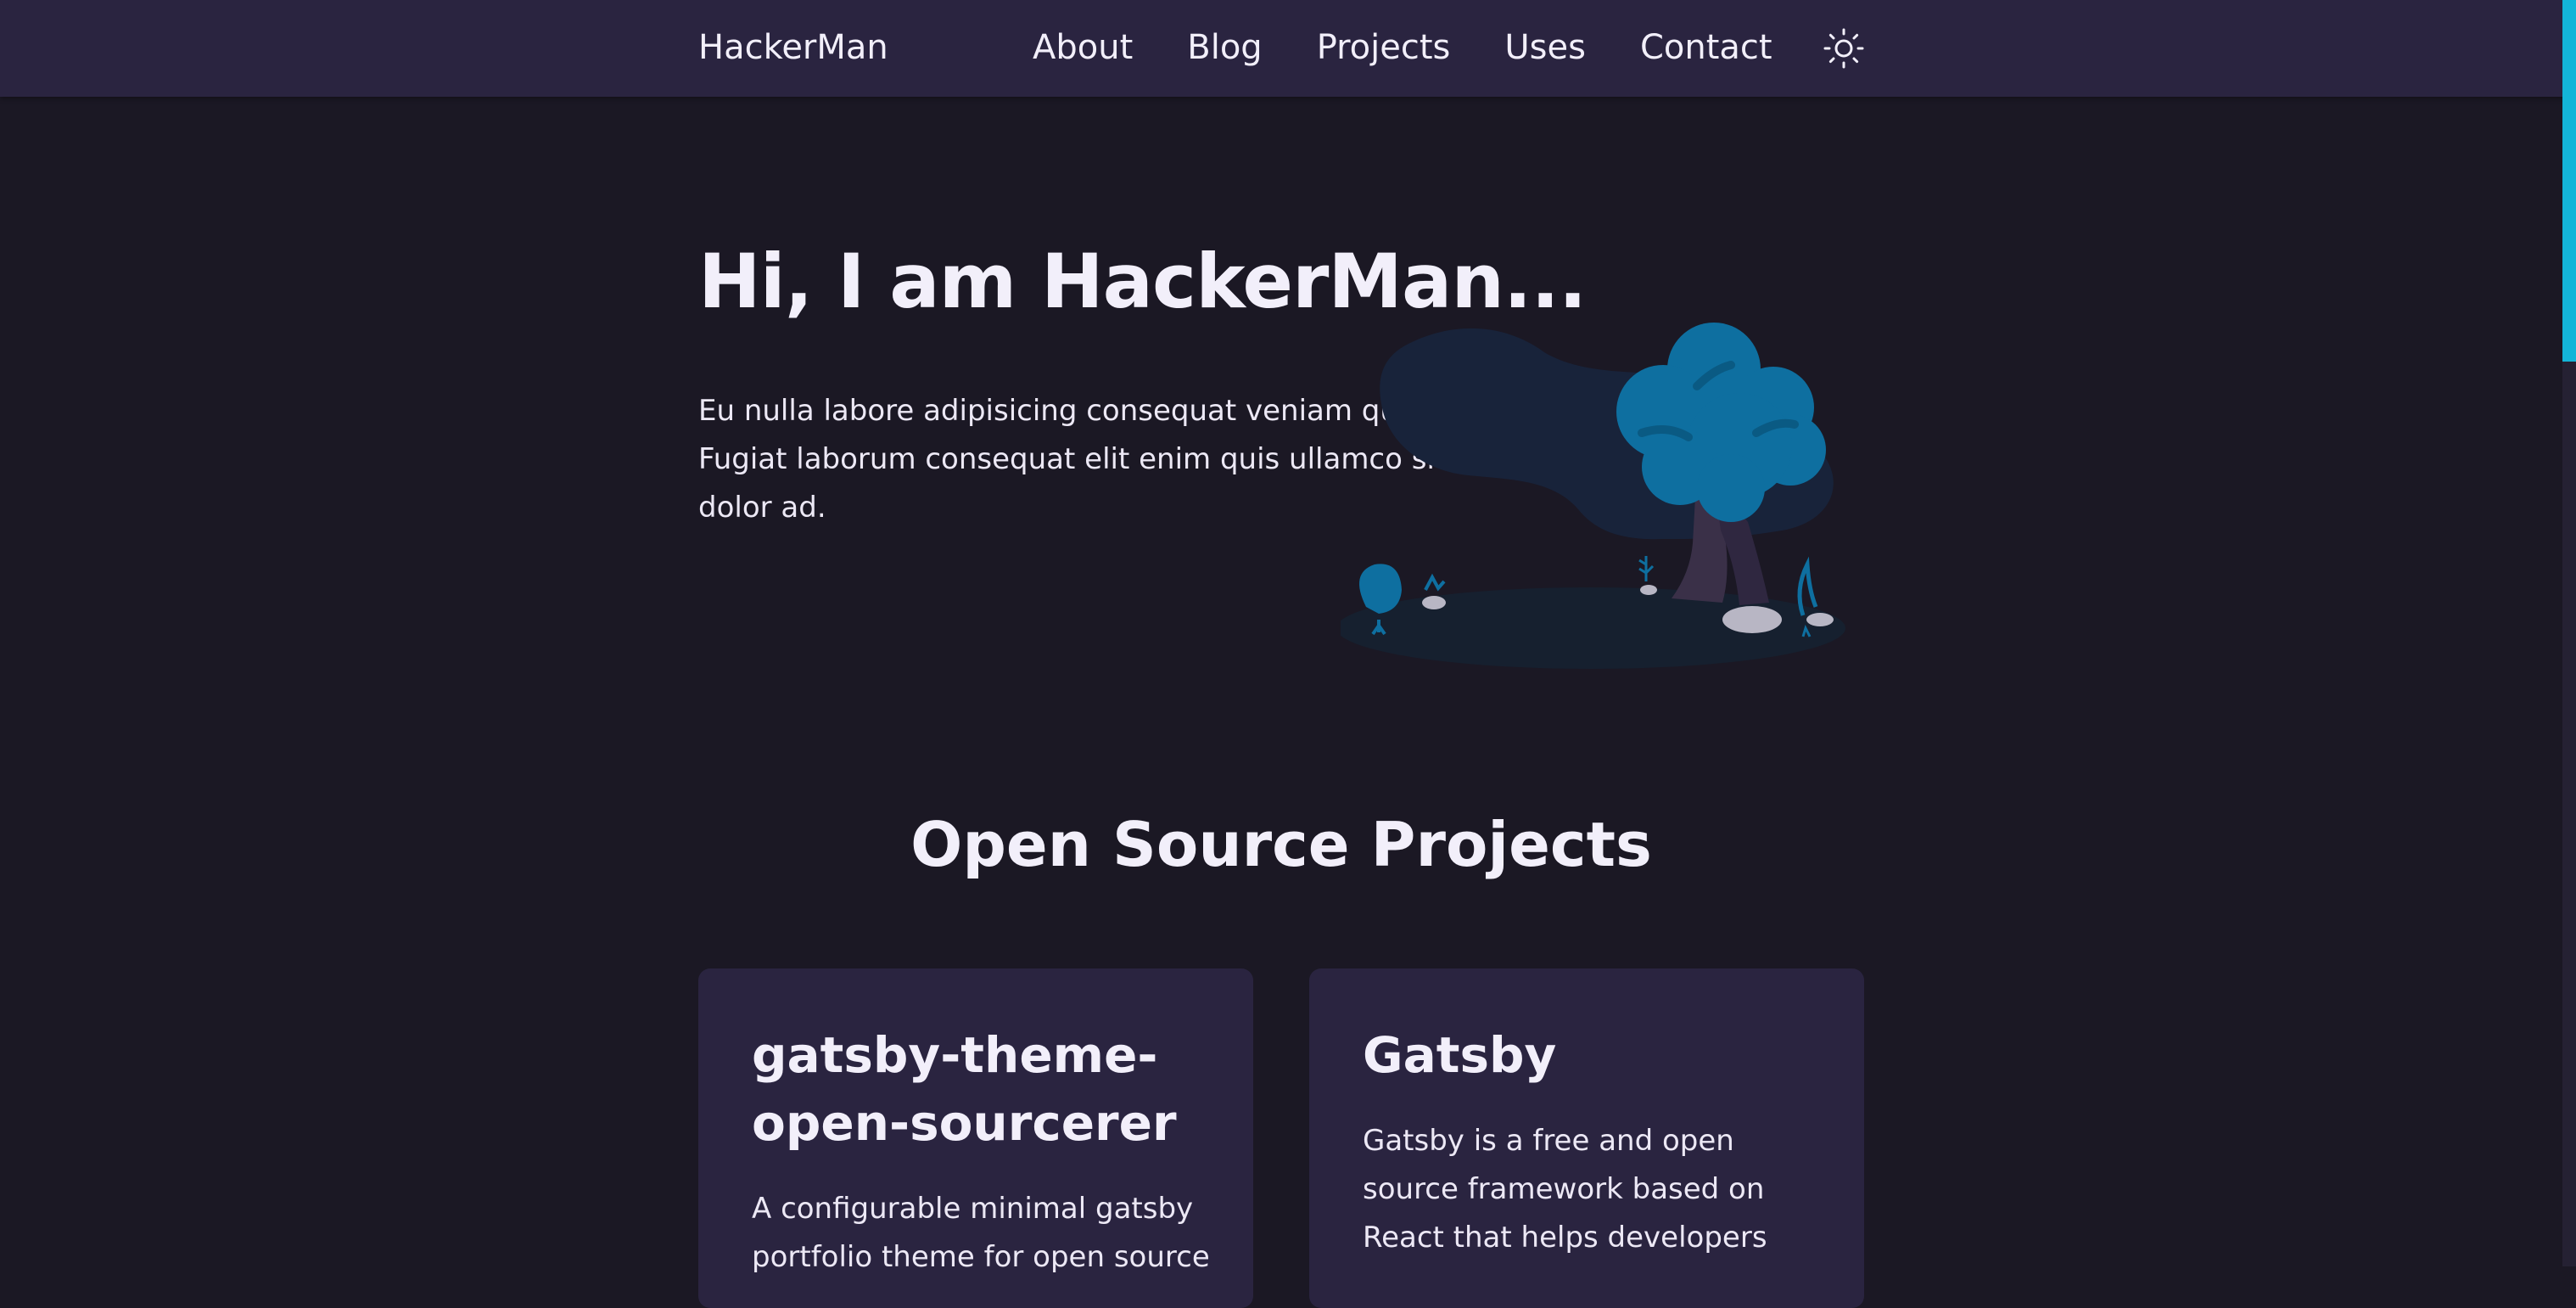  What do you see at coordinates (1224, 47) in the screenshot?
I see `nav-link-blog: Blog` at bounding box center [1224, 47].